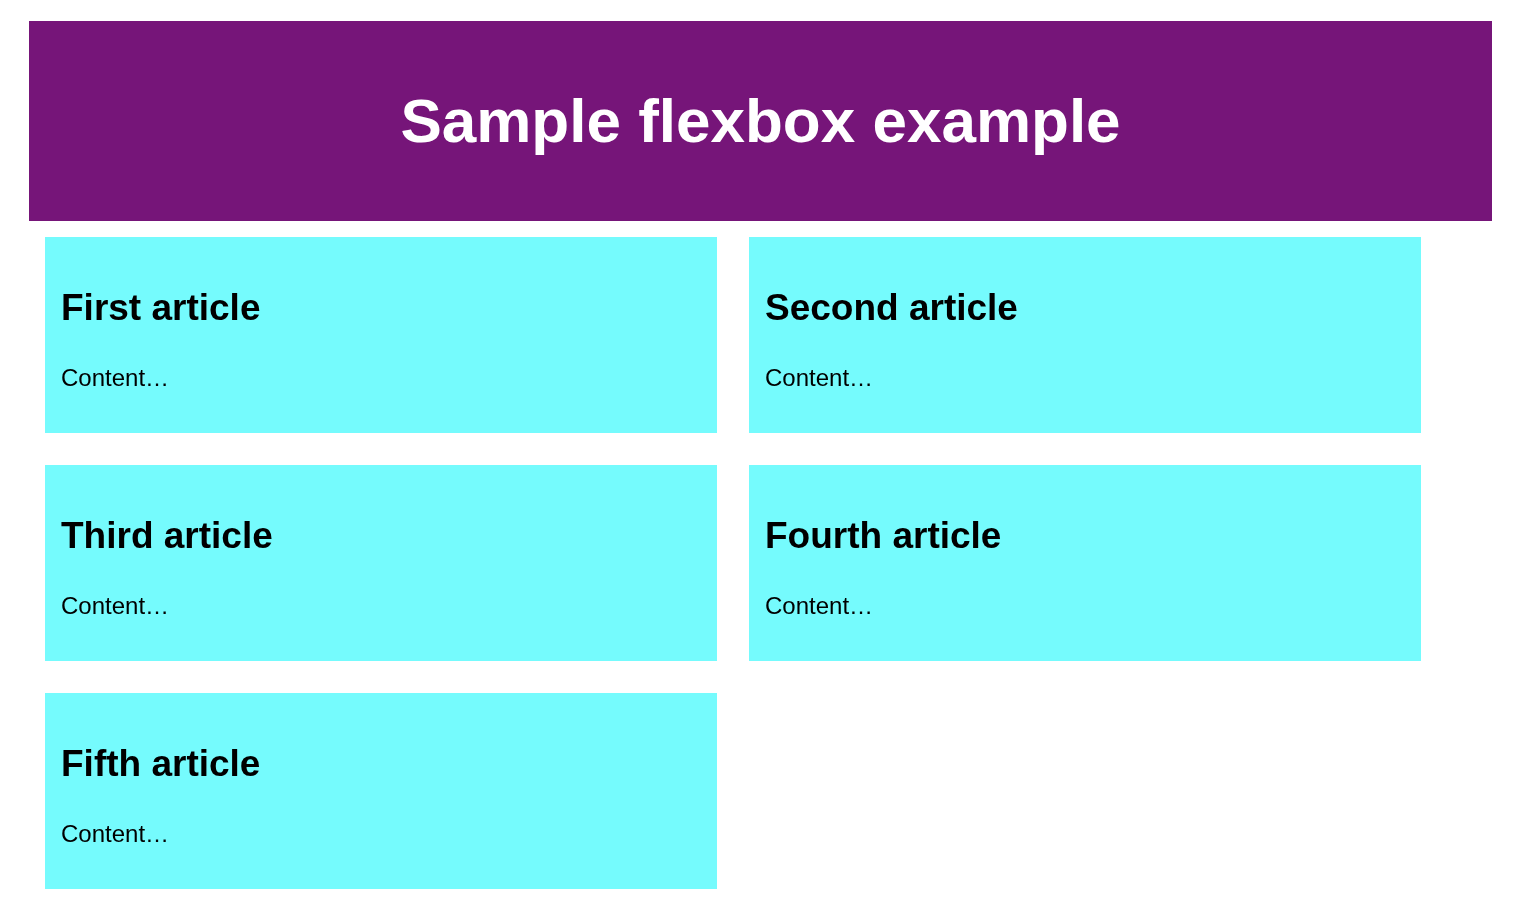  I want to click on article-title: Fourth article, so click(884, 536).